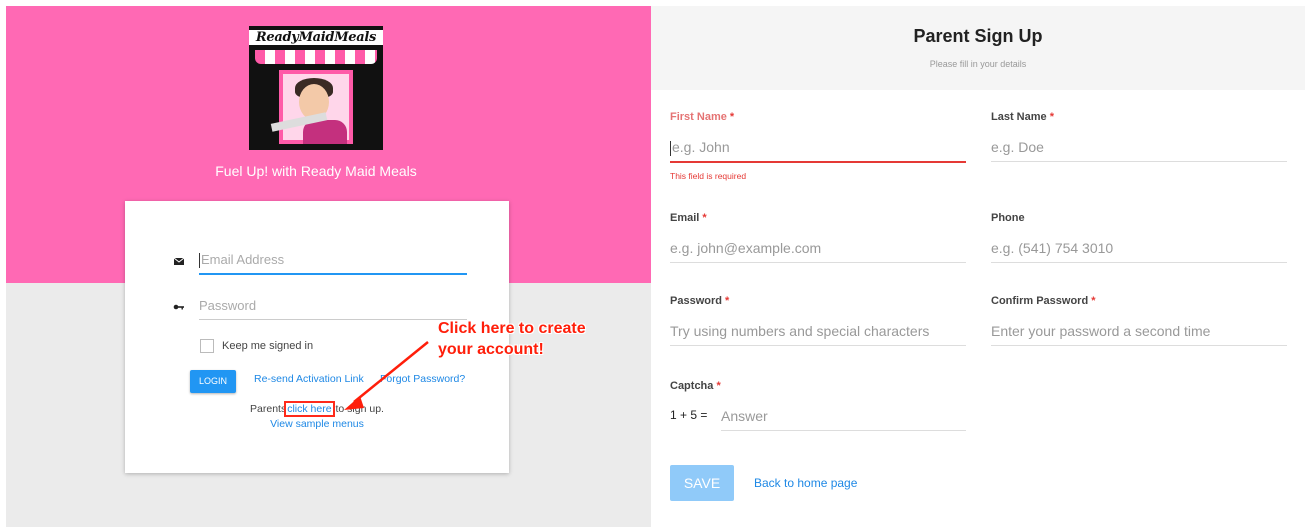 The width and height of the screenshot is (1305, 527). I want to click on password-row: Password, so click(320, 308).